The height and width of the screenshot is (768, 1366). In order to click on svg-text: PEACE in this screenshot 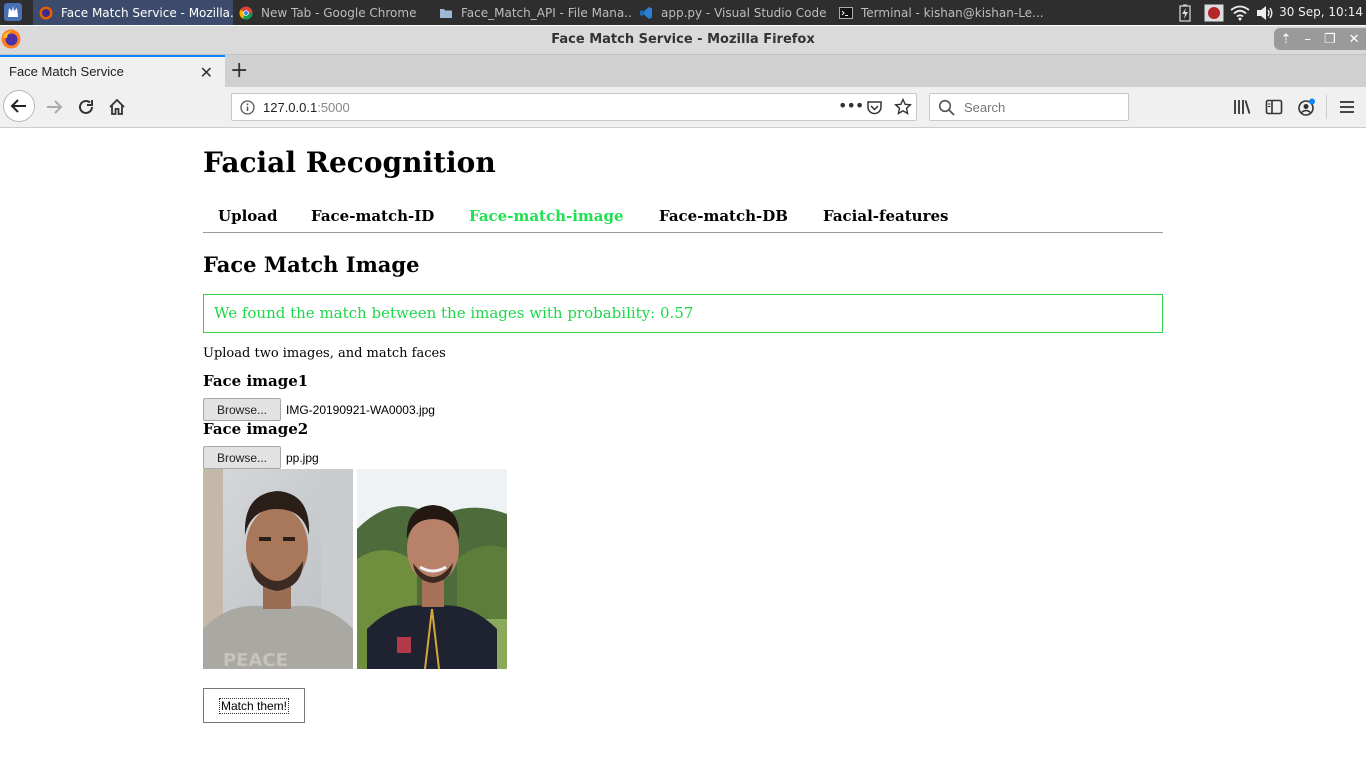, I will do `click(255, 659)`.